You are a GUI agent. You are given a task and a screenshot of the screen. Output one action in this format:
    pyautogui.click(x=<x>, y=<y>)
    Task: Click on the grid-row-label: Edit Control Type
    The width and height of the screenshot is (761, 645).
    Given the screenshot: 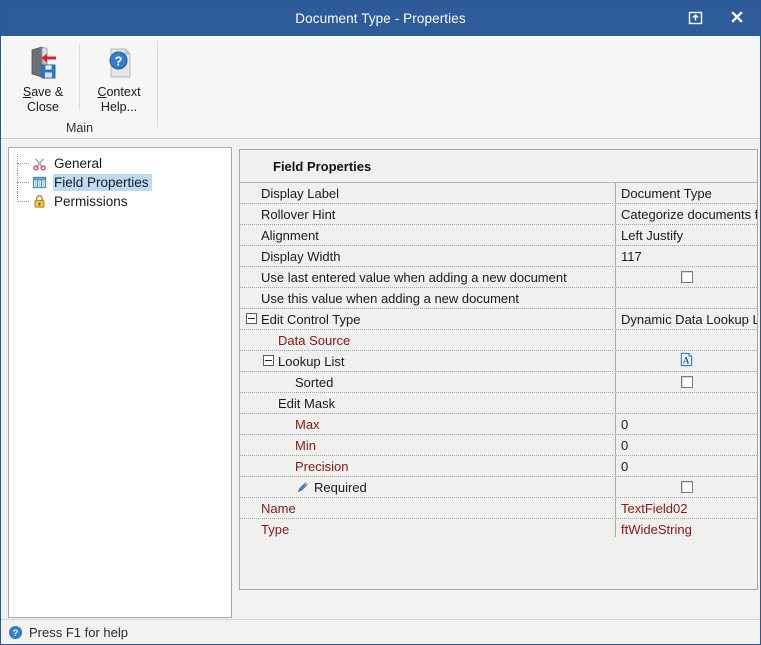 What is the action you would take?
    pyautogui.click(x=311, y=319)
    